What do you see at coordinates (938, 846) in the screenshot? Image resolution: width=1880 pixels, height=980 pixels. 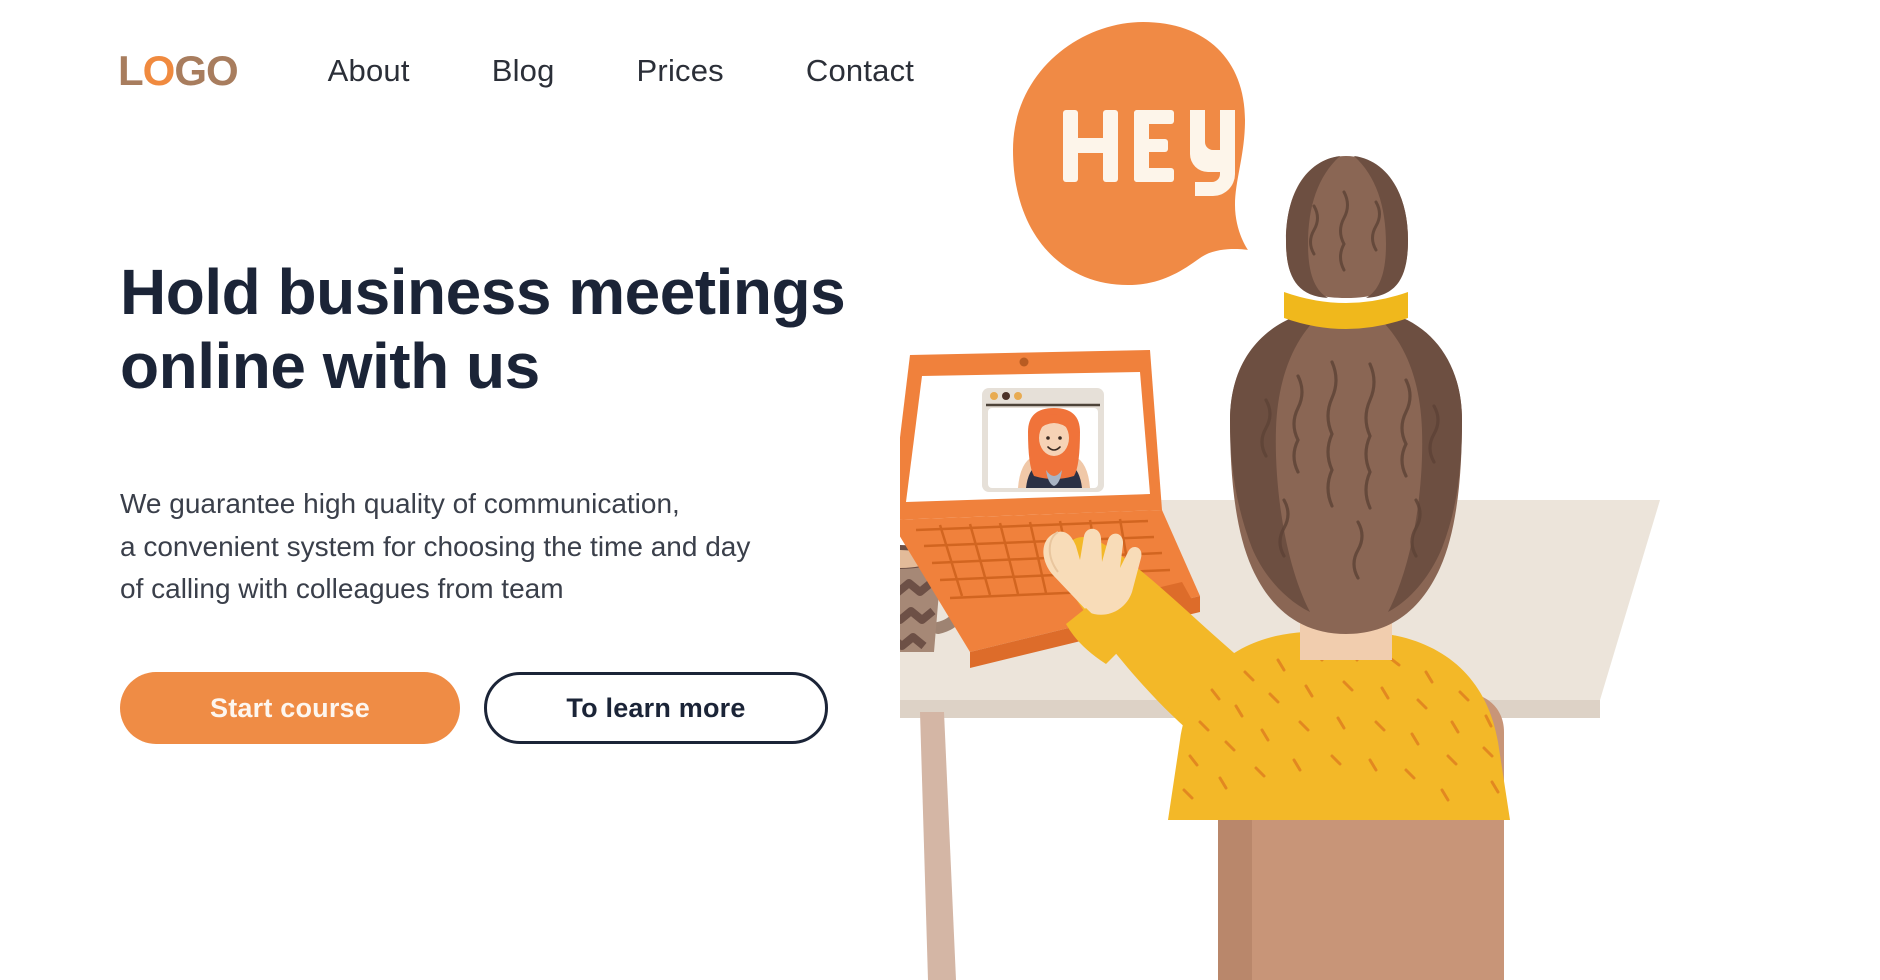 I see `desk-leg-right` at bounding box center [938, 846].